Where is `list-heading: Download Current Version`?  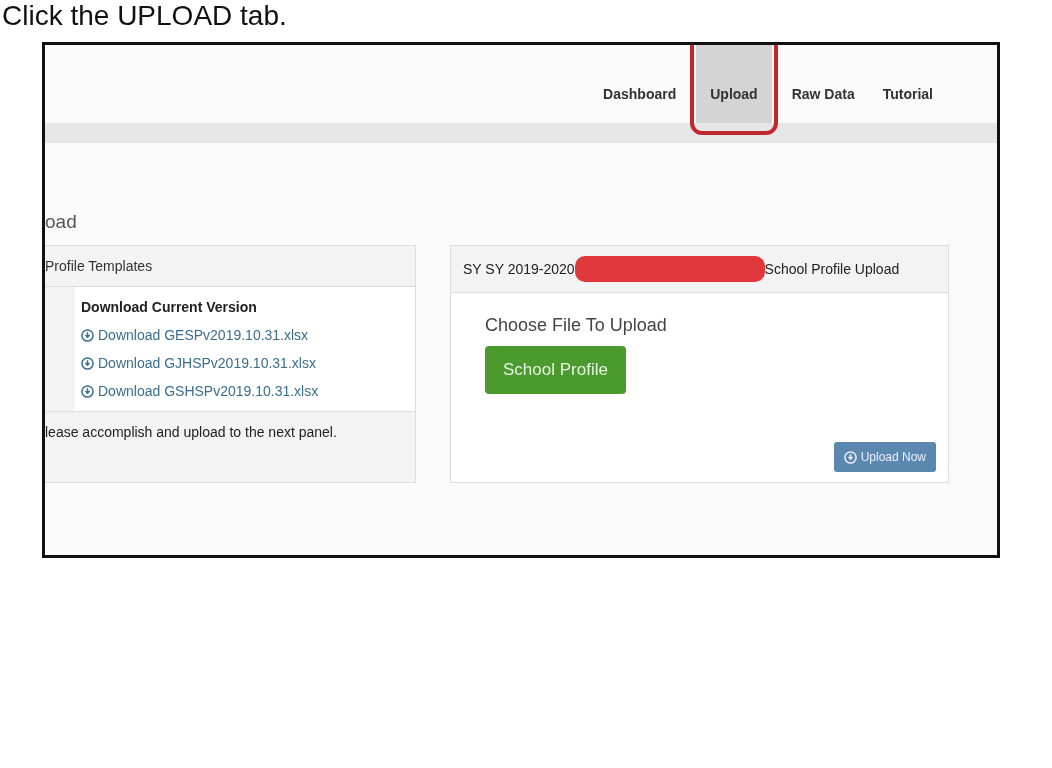 list-heading: Download Current Version is located at coordinates (169, 307).